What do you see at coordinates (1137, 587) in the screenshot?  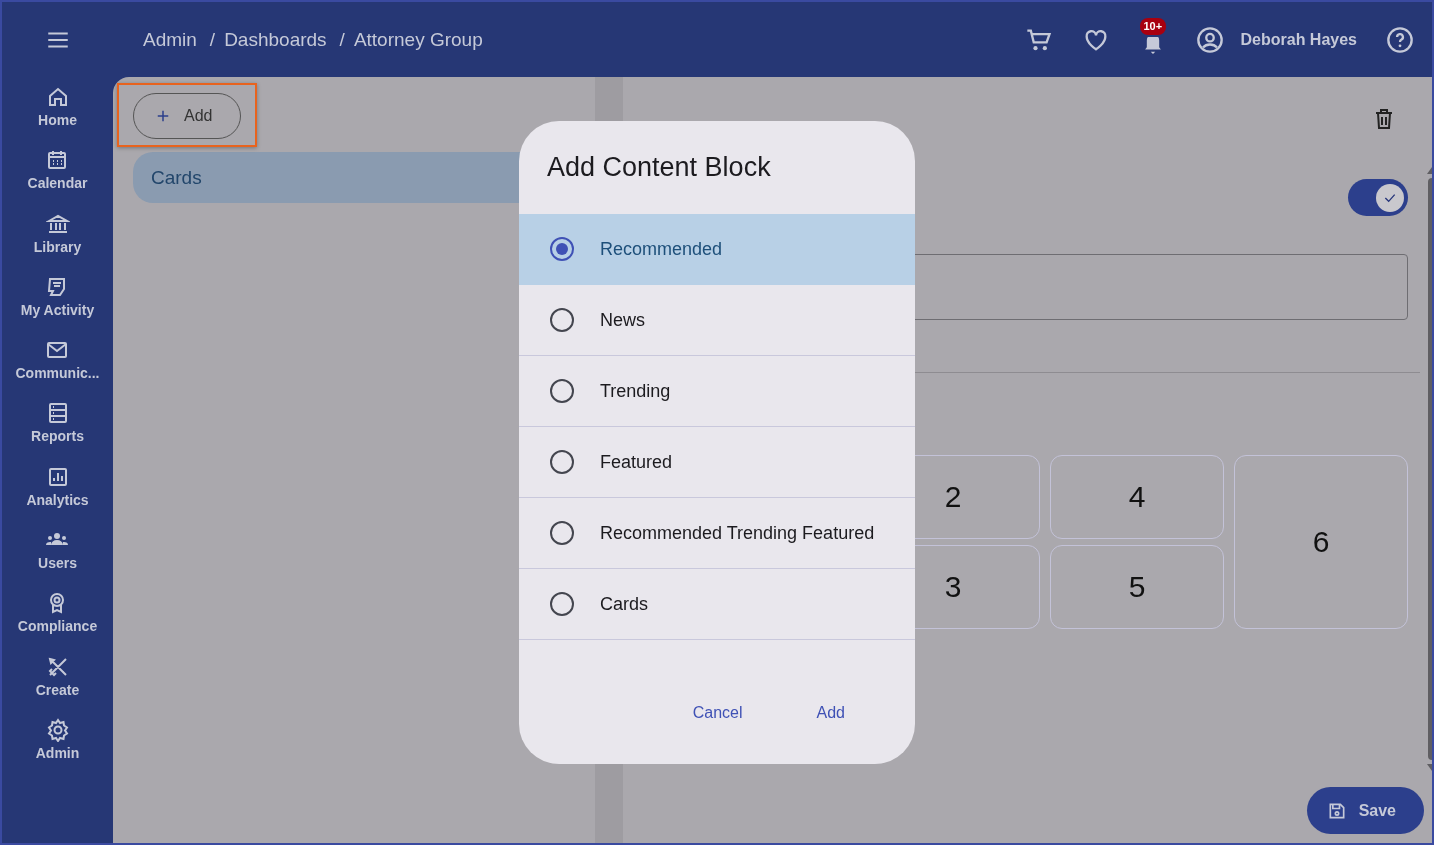 I see `grid-tile: 5` at bounding box center [1137, 587].